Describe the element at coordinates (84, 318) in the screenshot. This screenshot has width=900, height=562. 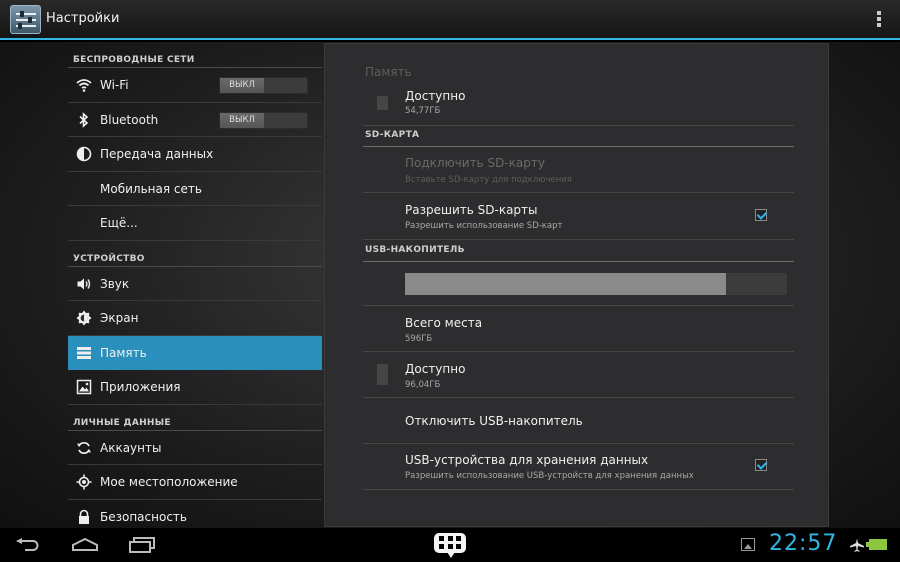
I see `brightness-icon` at that location.